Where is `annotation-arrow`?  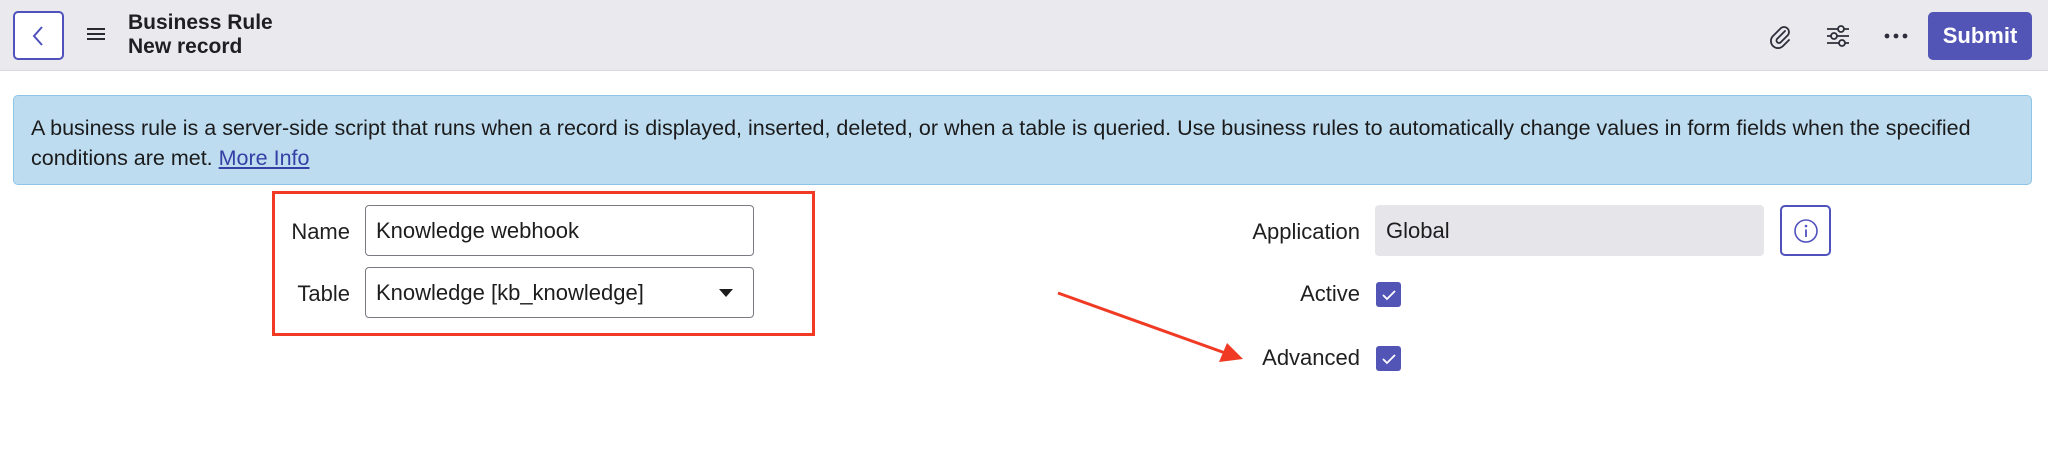 annotation-arrow is located at coordinates (1150, 326).